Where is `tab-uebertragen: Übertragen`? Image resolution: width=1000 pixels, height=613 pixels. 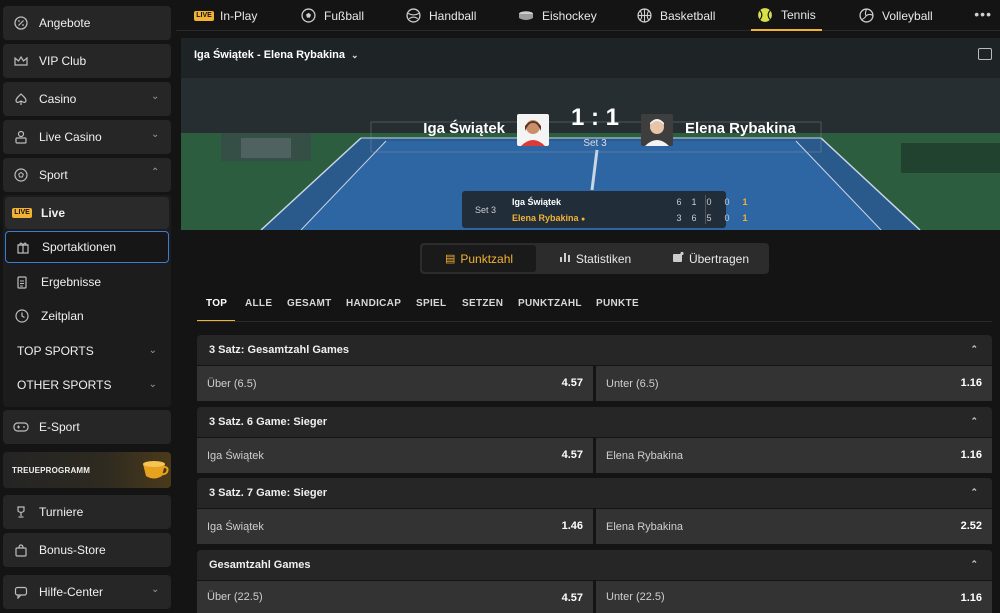 tab-uebertragen: Übertragen is located at coordinates (710, 258).